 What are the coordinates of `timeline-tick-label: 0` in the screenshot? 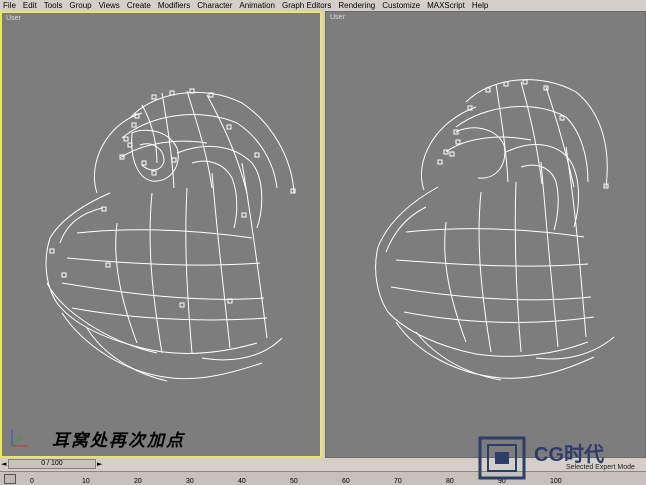 It's located at (32, 481).